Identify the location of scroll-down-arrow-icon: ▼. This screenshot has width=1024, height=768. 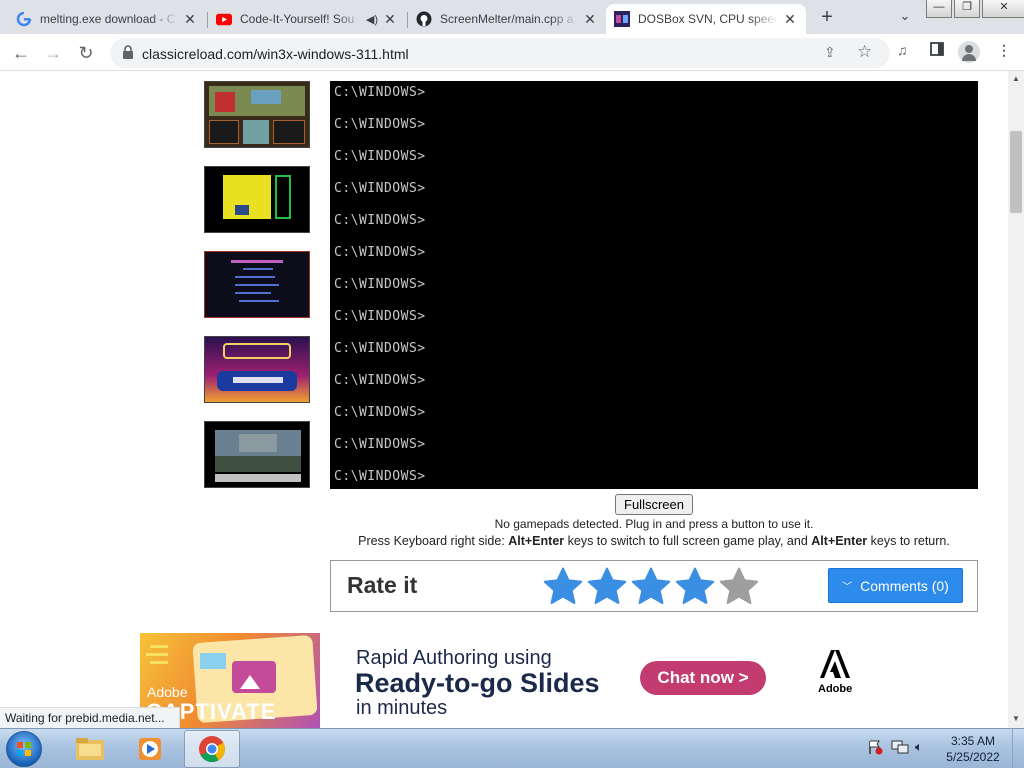
(1016, 718).